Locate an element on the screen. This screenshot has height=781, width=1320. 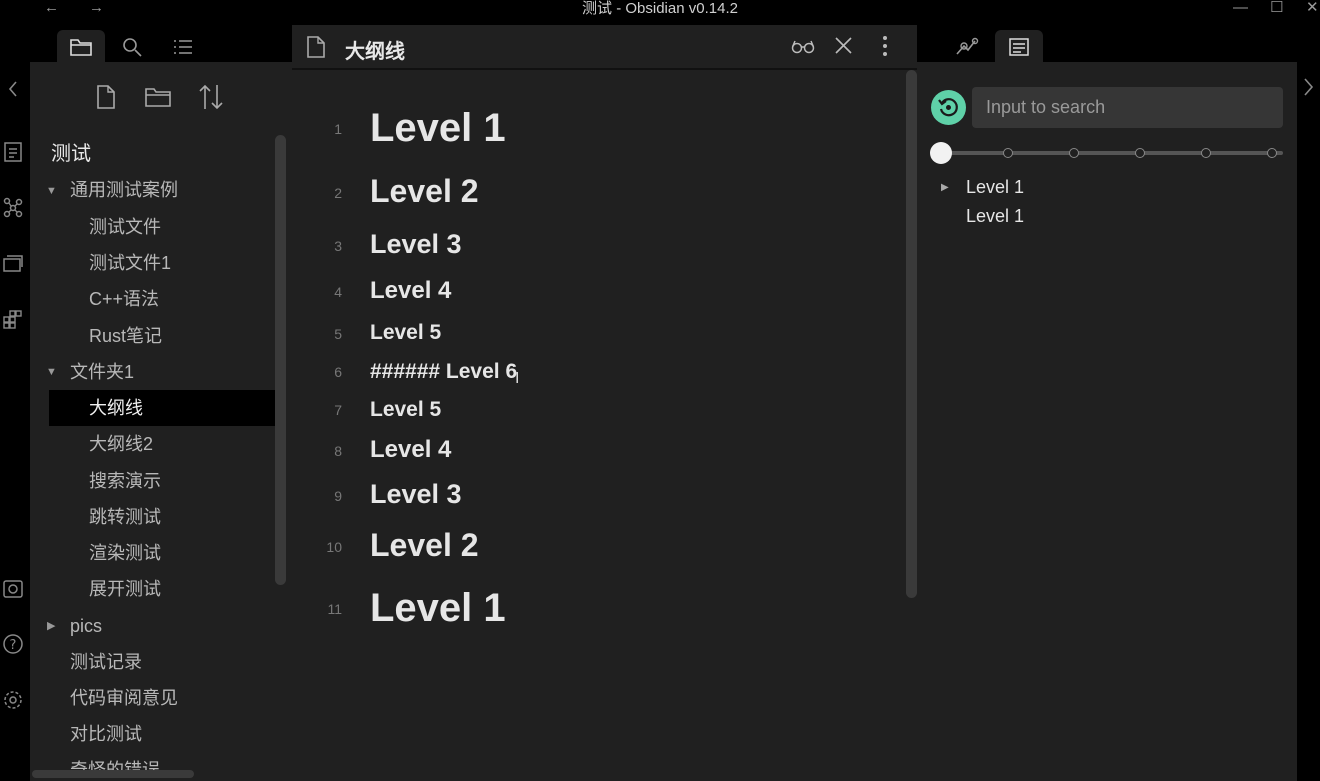
line-number: 6 is located at coordinates (338, 372).